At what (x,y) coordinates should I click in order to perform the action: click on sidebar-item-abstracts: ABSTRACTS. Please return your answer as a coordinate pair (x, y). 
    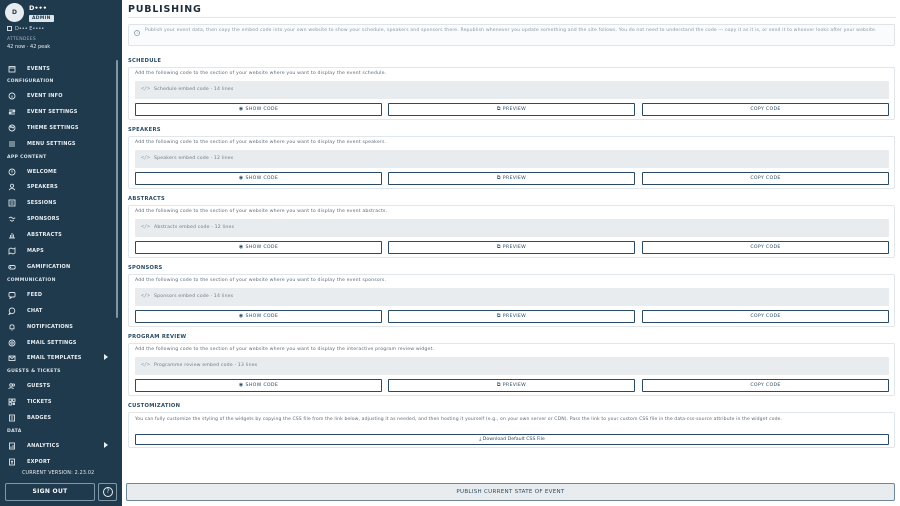
    Looking at the image, I should click on (58, 235).